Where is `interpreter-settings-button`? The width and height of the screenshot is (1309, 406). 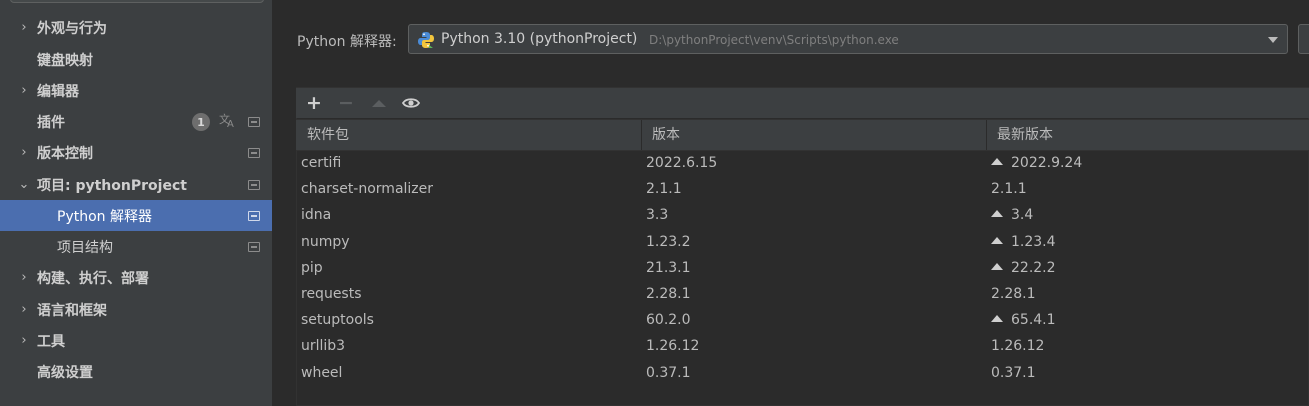
interpreter-settings-button is located at coordinates (1303, 39).